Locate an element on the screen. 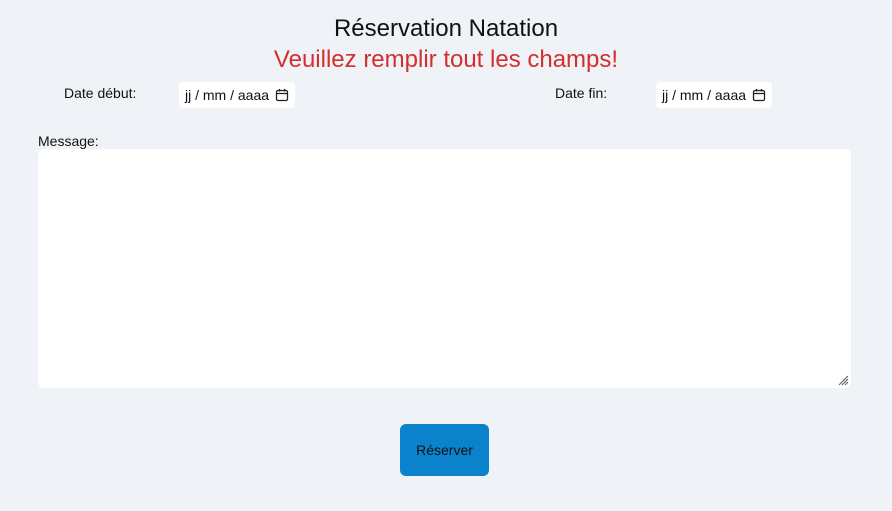  reserve-button: Réserver is located at coordinates (444, 450).